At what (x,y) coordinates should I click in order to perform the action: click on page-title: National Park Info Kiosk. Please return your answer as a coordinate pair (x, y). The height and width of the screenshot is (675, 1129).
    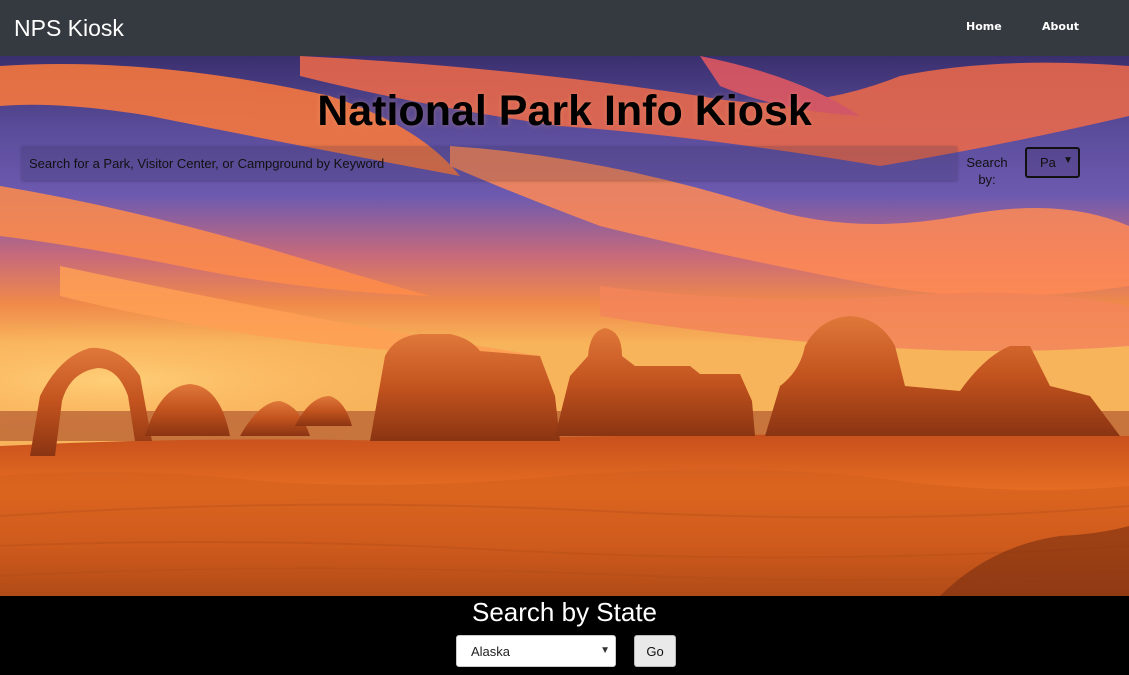
    Looking at the image, I should click on (564, 111).